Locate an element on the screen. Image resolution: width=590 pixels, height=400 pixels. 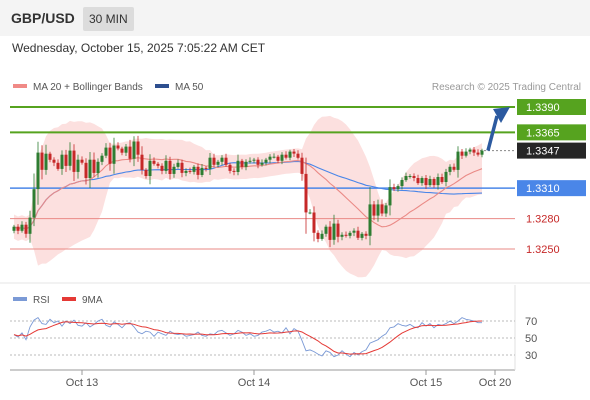
rsi-ma-legend-label: 9MA is located at coordinates (92, 300).